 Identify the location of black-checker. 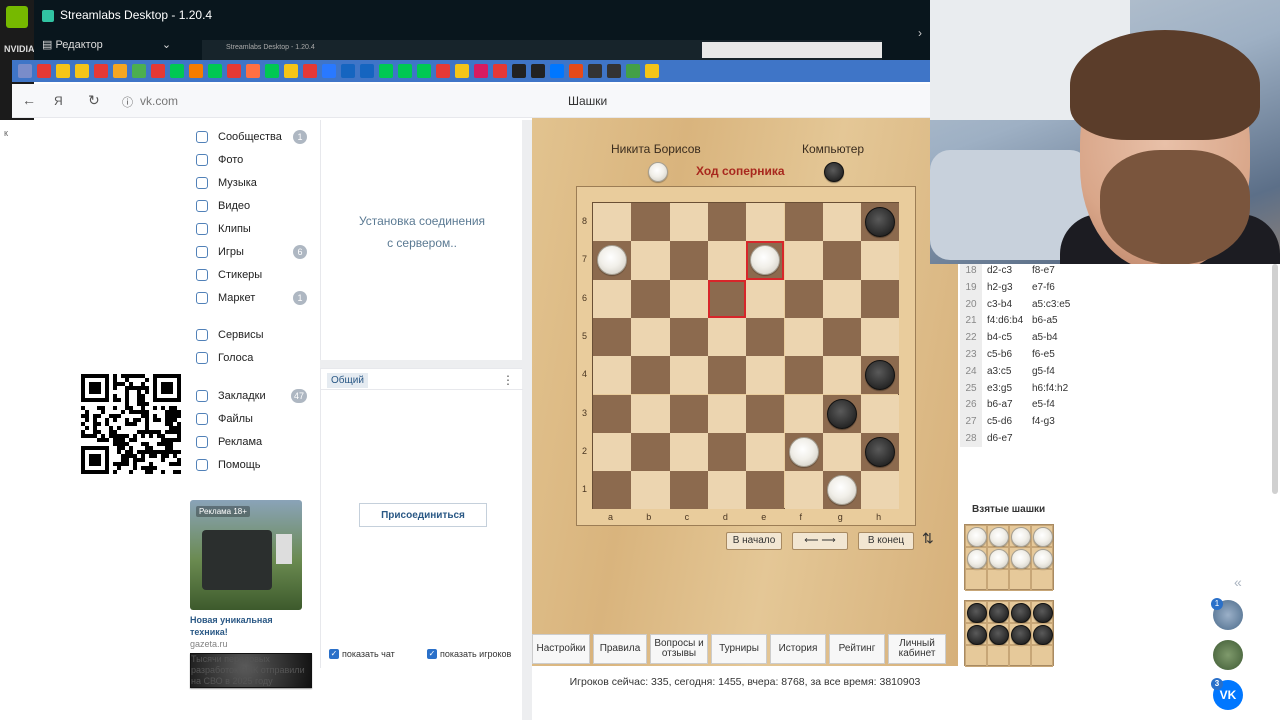
(880, 222).